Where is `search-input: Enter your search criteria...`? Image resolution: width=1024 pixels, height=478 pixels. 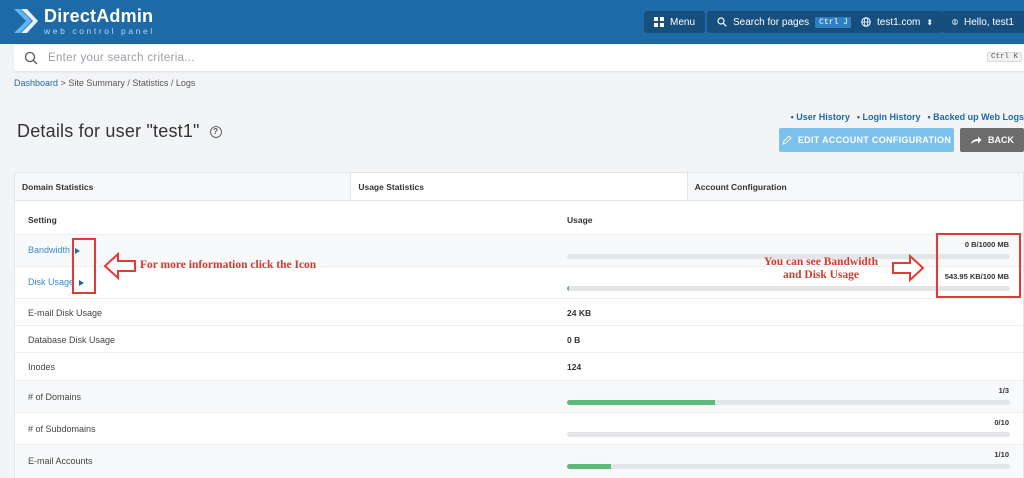 search-input: Enter your search criteria... is located at coordinates (121, 58).